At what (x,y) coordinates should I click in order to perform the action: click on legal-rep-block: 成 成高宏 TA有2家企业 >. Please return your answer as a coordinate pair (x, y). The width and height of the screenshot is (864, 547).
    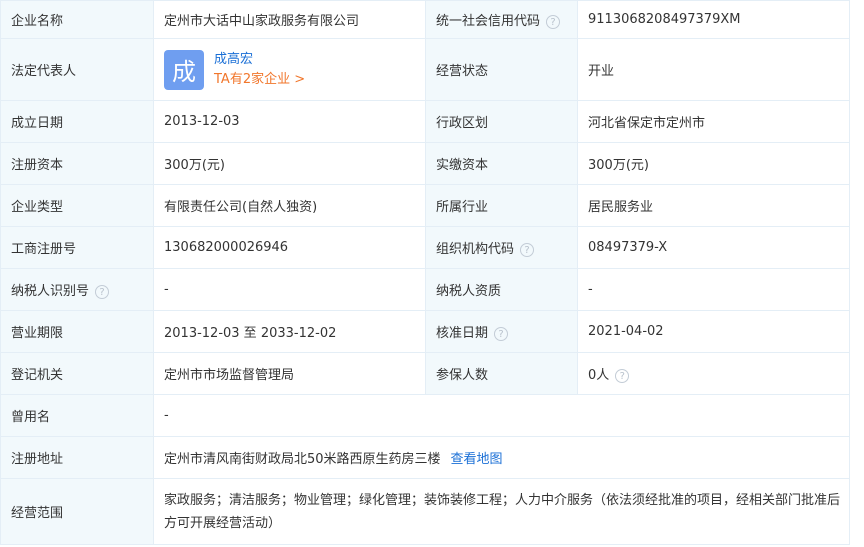
    Looking at the image, I should click on (294, 69).